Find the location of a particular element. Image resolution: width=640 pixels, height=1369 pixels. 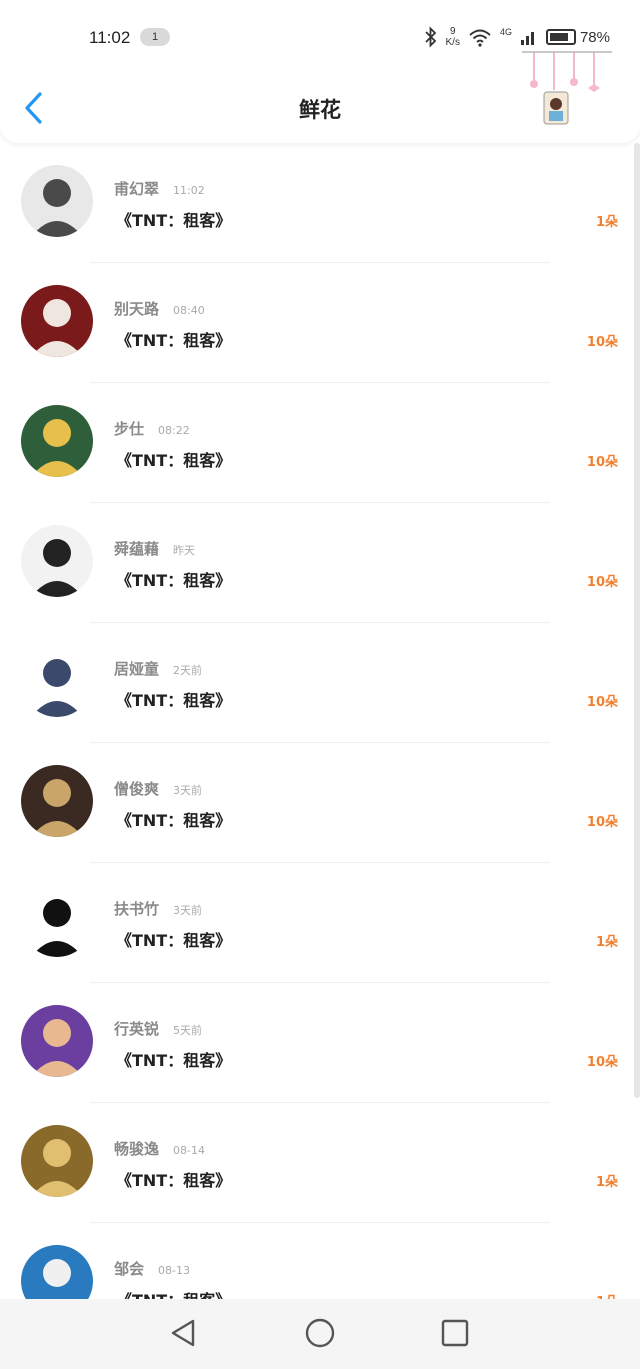

name-line: 舜蕴藉 昨天 is located at coordinates (154, 548).